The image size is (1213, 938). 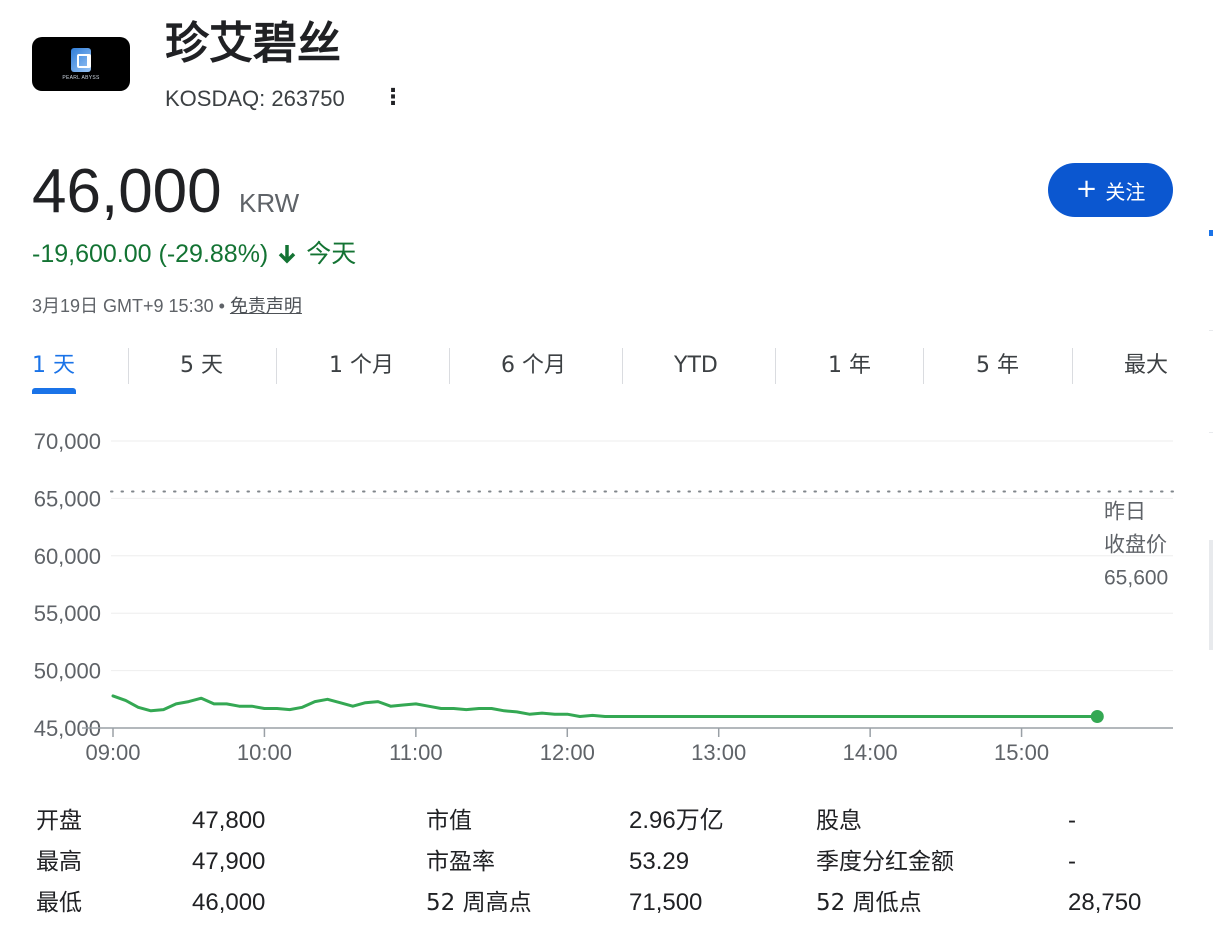 What do you see at coordinates (67, 441) in the screenshot?
I see `y-tick-label: 70,000` at bounding box center [67, 441].